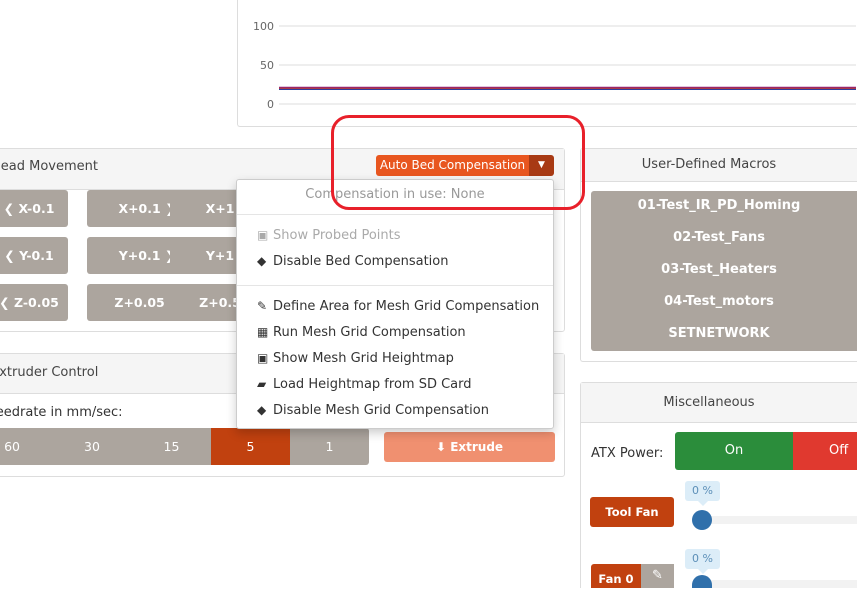  Describe the element at coordinates (702, 520) in the screenshot. I see `tool-fan-slider-handle` at that location.